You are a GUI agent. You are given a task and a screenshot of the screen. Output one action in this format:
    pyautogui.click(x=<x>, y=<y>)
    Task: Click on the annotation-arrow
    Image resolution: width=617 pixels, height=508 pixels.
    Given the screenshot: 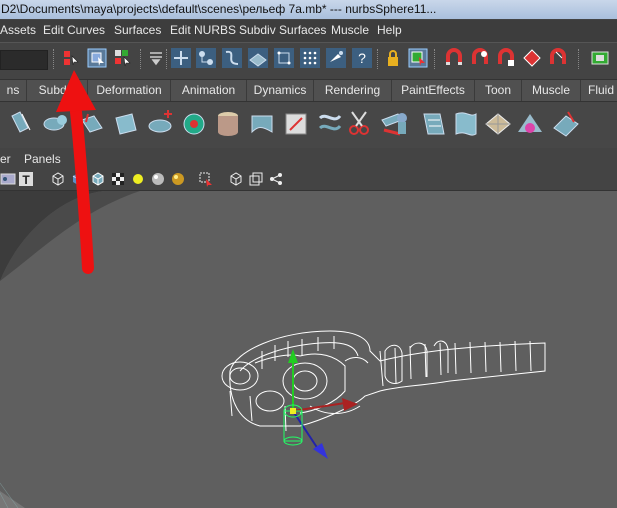 What is the action you would take?
    pyautogui.click(x=76, y=172)
    